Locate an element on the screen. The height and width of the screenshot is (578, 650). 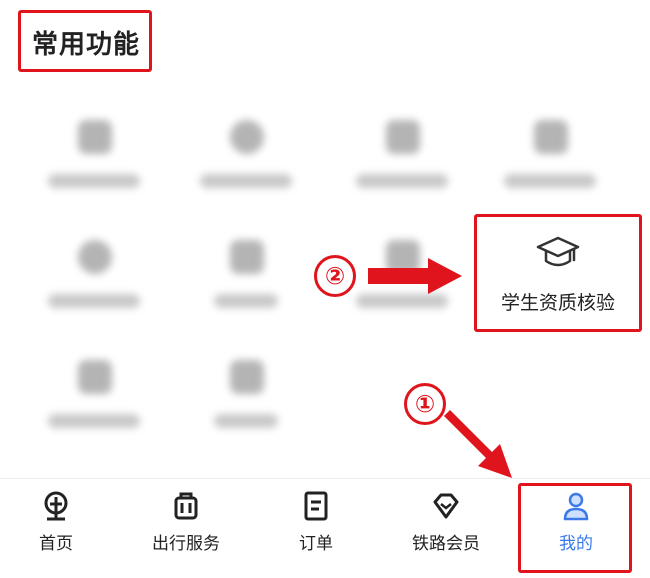
step-2-arrow is located at coordinates (415, 276).